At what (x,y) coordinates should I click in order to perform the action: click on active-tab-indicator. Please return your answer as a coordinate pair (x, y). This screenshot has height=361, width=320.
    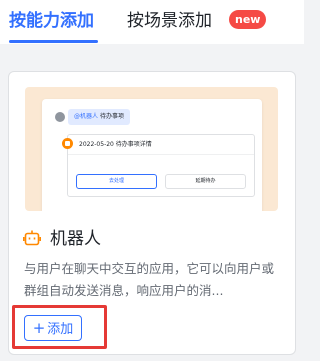
    Looking at the image, I should click on (53, 41).